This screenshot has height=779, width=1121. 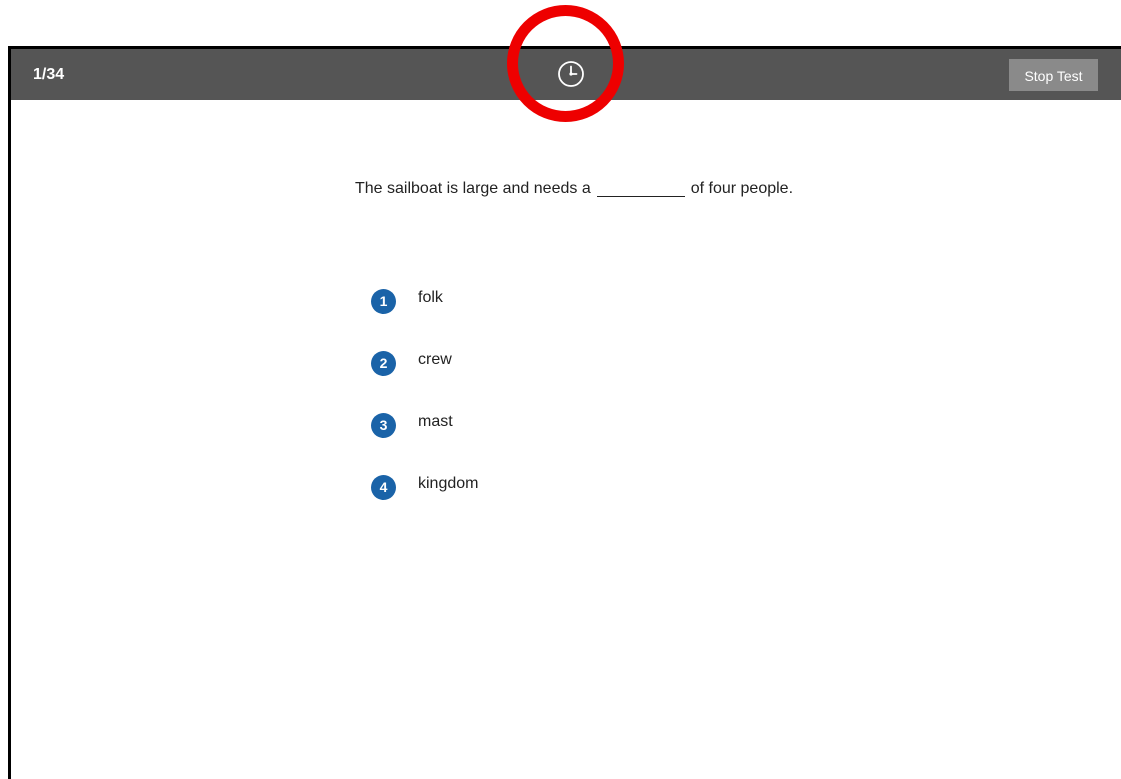 I want to click on clock-icon, so click(x=571, y=74).